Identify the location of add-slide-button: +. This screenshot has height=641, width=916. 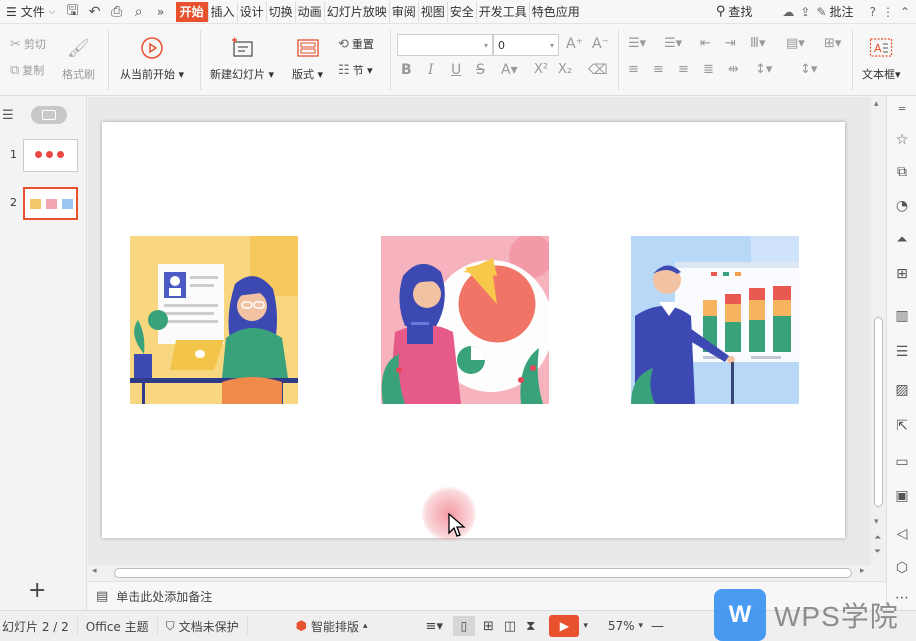
(37, 591).